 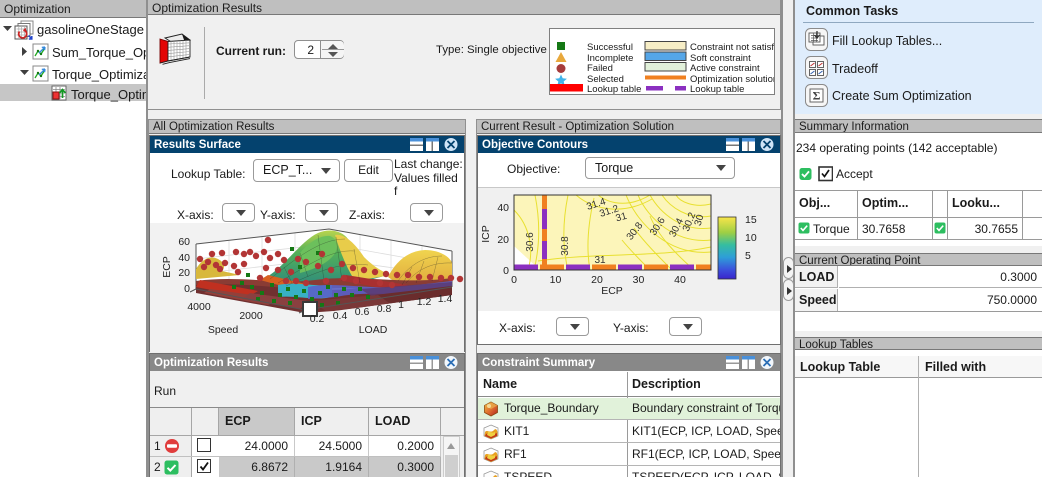 I want to click on svg-text: 31, so click(x=600, y=260).